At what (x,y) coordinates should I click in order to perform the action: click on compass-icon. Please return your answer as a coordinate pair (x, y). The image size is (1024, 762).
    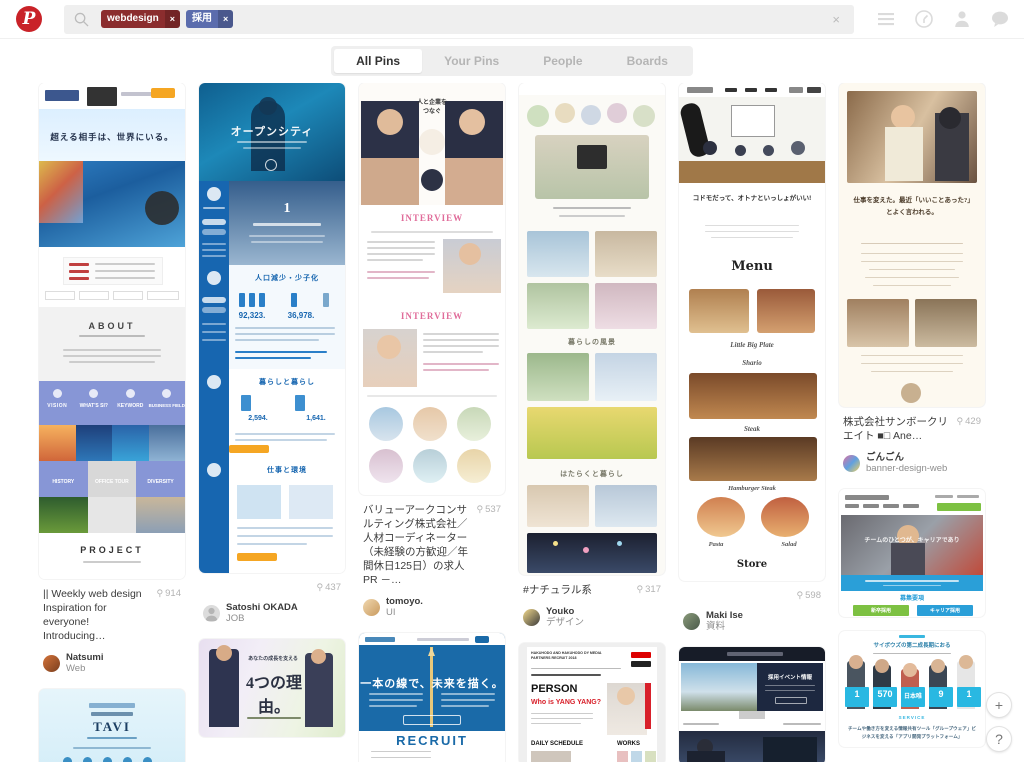
    Looking at the image, I should click on (924, 19).